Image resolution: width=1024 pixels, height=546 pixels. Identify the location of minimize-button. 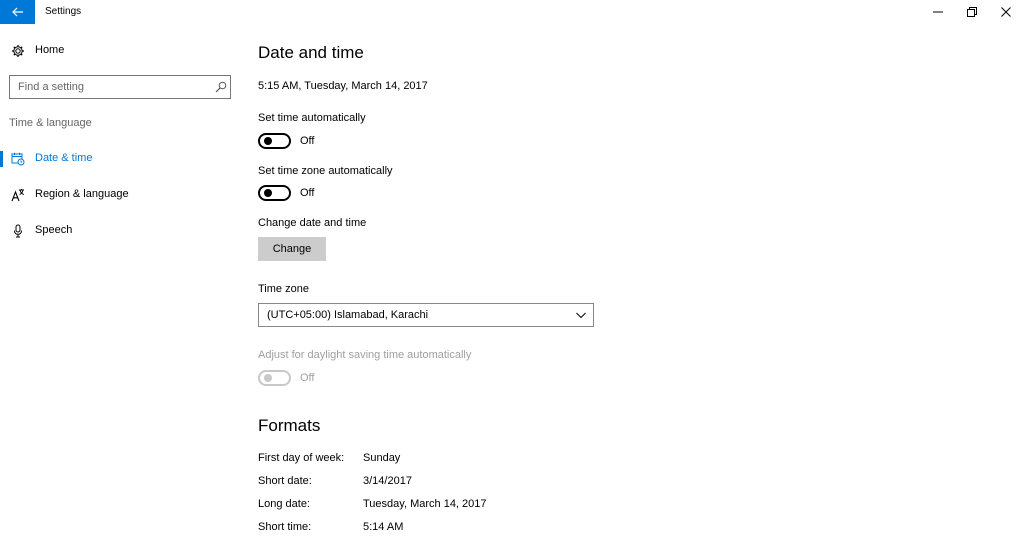
(938, 12).